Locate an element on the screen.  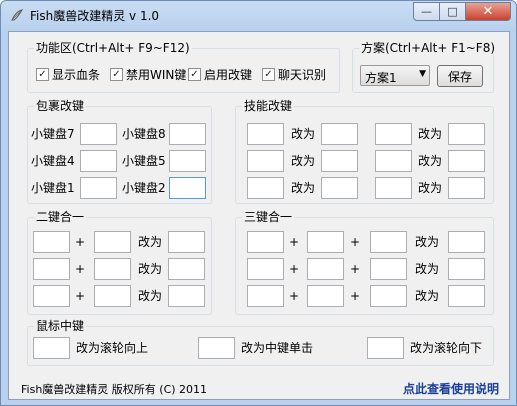
title-bar: Fish魔兽改建精灵 v 1.0 — □ ✕ is located at coordinates (258, 15).